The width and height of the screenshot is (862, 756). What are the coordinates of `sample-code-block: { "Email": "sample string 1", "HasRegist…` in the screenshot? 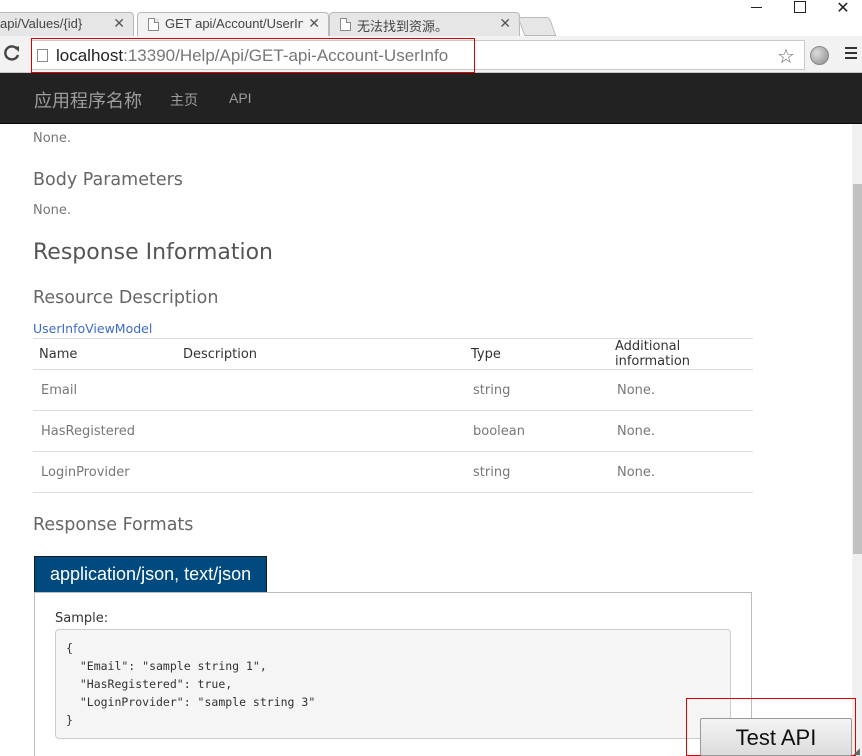 It's located at (393, 684).